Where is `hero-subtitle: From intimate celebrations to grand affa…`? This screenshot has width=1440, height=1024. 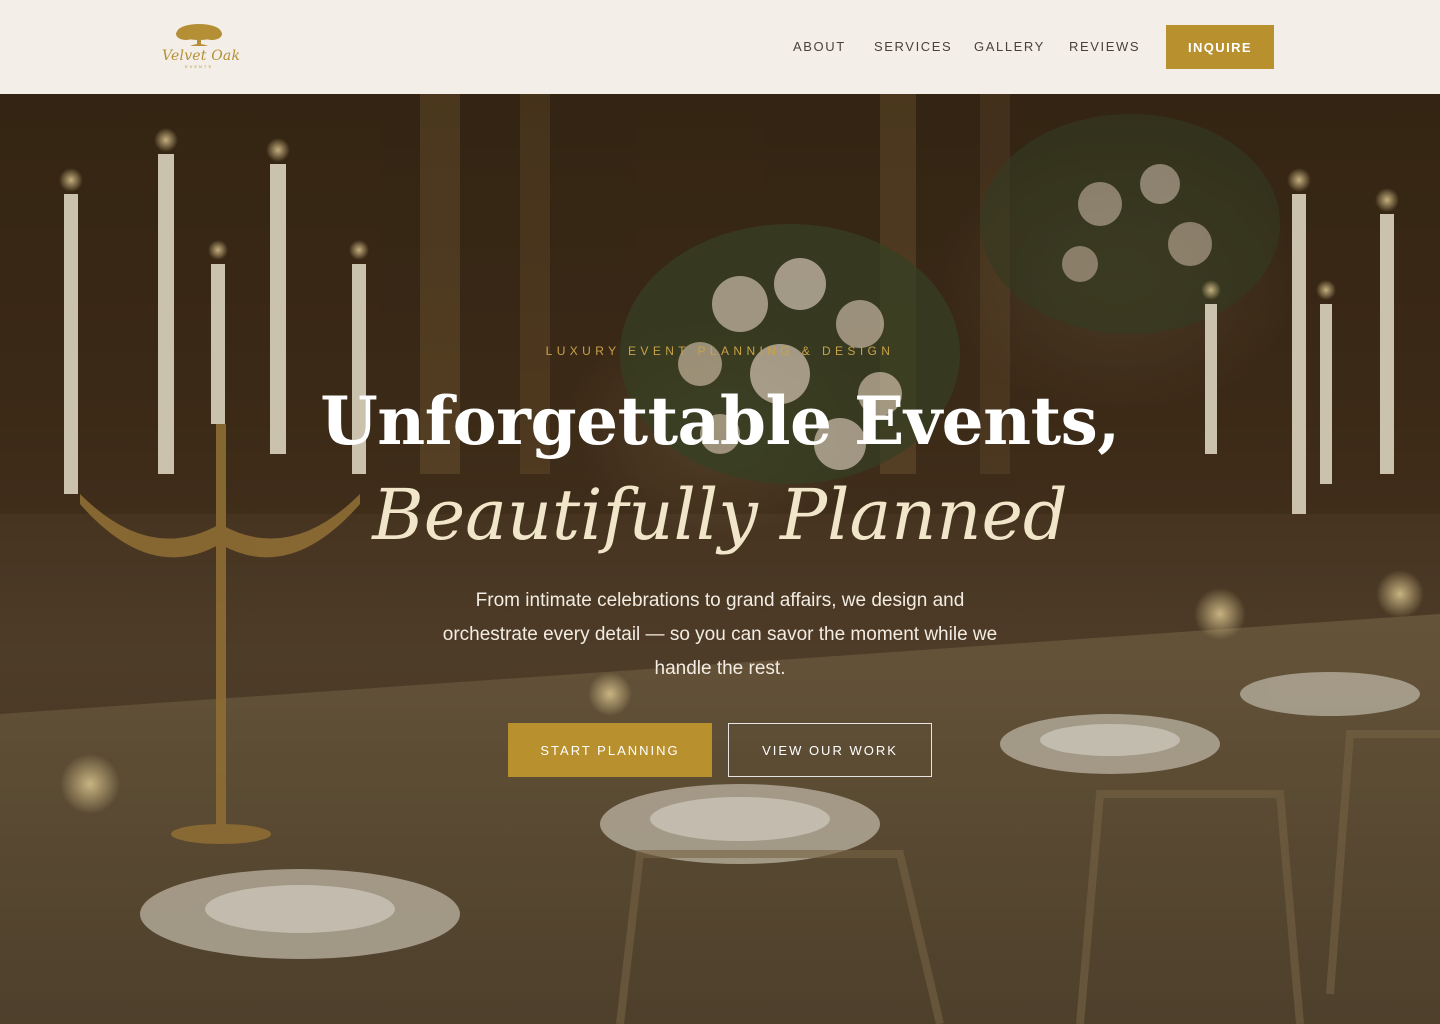 hero-subtitle: From intimate celebrations to grand affa… is located at coordinates (720, 634).